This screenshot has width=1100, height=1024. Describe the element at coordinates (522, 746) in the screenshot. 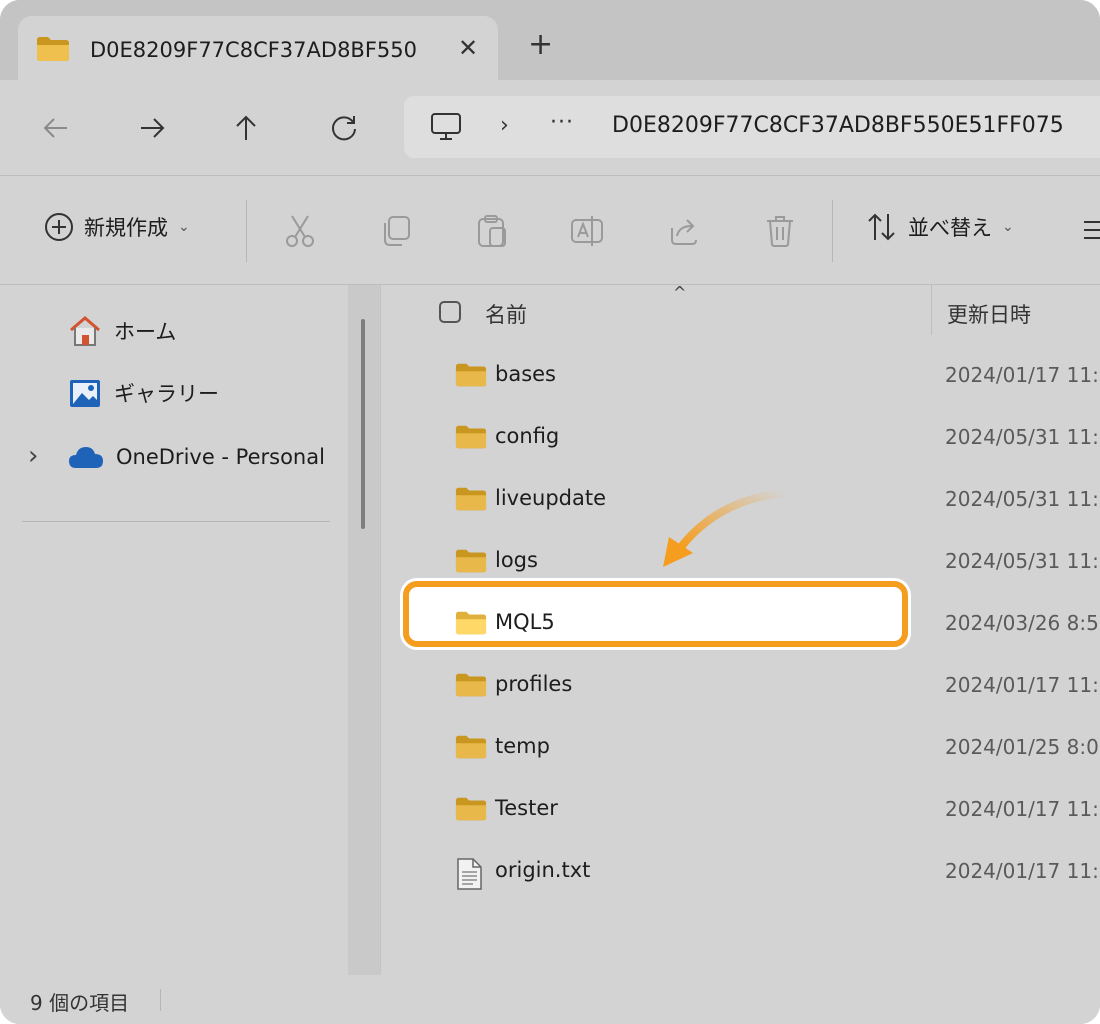

I see `file-name: temp` at that location.